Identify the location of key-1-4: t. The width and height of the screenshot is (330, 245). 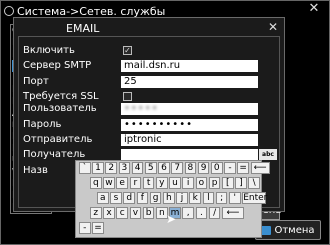
(148, 183).